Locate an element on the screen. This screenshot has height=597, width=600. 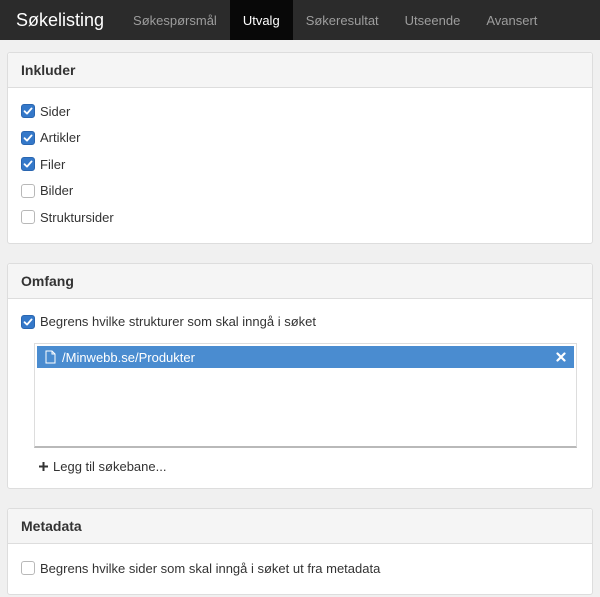
tab-sokeresultat: Søkeresultat is located at coordinates (342, 20).